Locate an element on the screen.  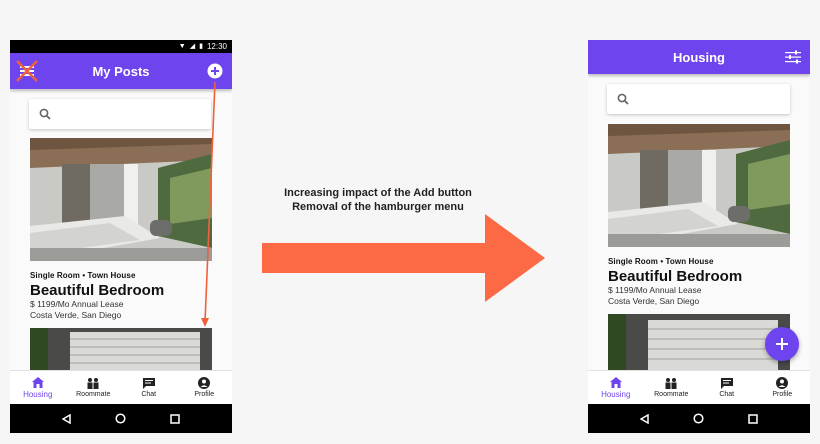
filter-sliders-icon is located at coordinates (793, 57).